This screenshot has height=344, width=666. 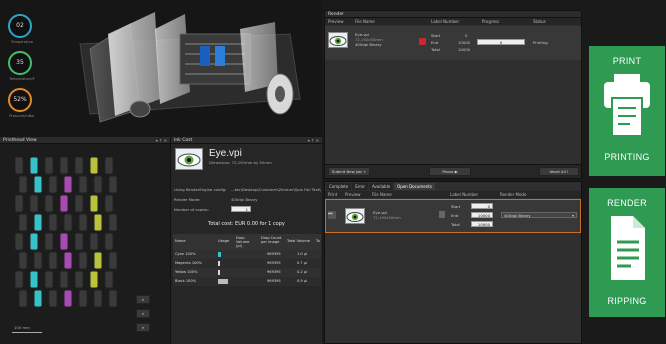 What do you see at coordinates (567, 171) in the screenshot?
I see `exclamation-icon: !` at bounding box center [567, 171].